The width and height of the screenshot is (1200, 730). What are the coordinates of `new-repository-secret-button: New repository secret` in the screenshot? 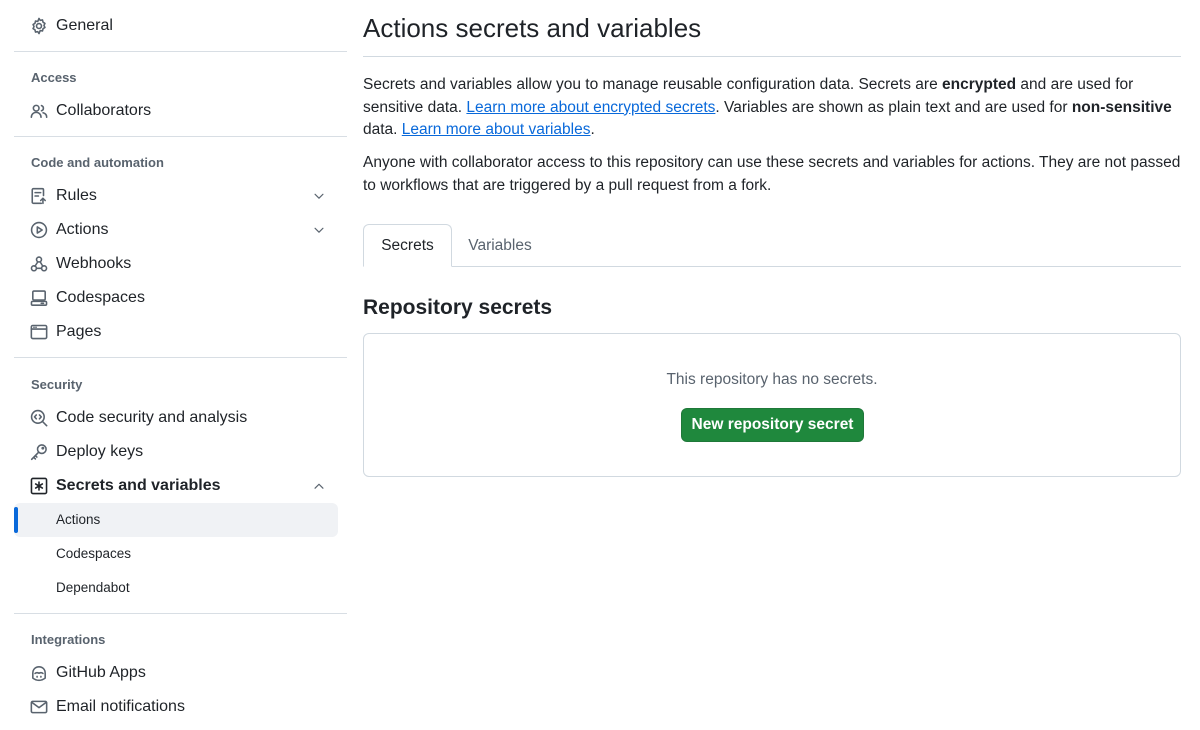 It's located at (772, 425).